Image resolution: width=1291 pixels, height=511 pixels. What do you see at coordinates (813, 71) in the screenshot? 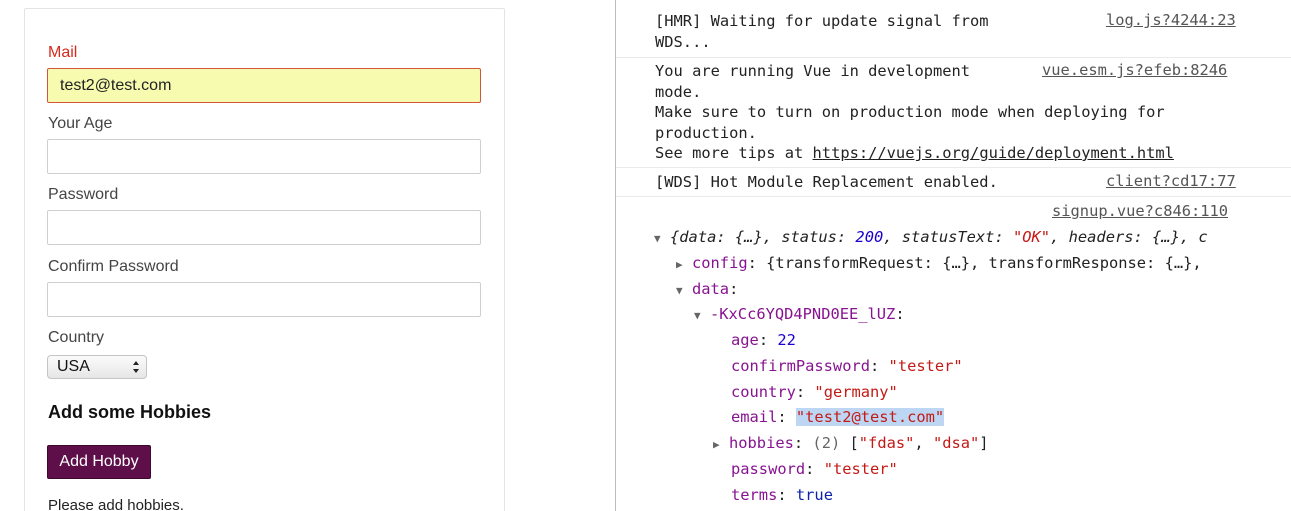
I see `console-message-line1: You are running Vue in development` at bounding box center [813, 71].